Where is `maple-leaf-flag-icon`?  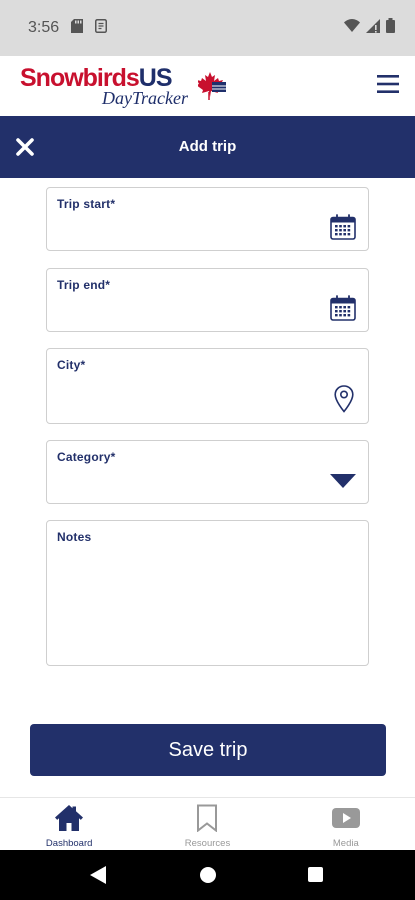 maple-leaf-flag-icon is located at coordinates (212, 86).